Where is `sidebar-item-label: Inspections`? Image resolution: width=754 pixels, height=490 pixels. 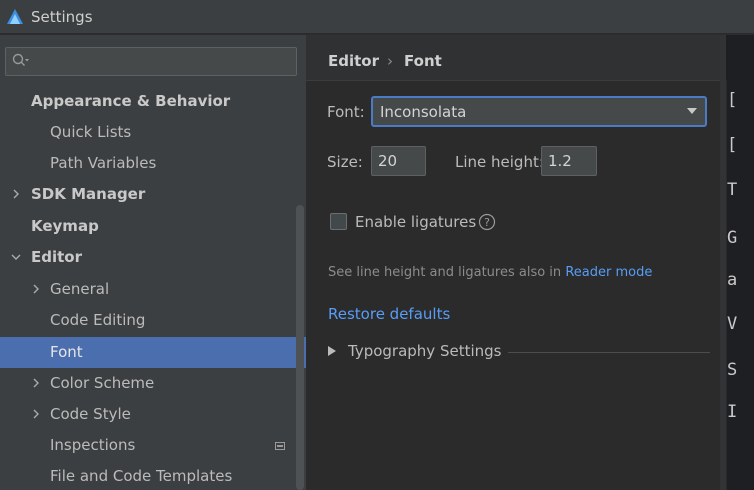 sidebar-item-label: Inspections is located at coordinates (93, 445).